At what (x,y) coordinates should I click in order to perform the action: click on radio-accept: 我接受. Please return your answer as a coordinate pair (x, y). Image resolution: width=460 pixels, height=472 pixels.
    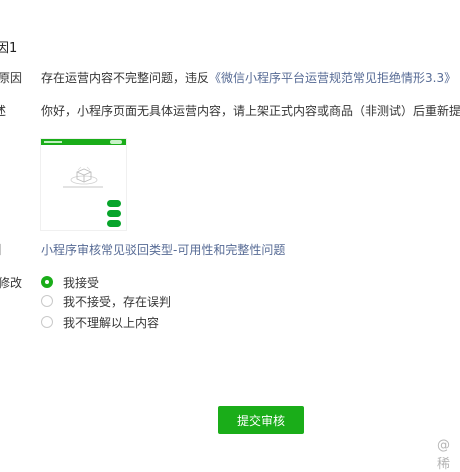
    Looking at the image, I should click on (70, 282).